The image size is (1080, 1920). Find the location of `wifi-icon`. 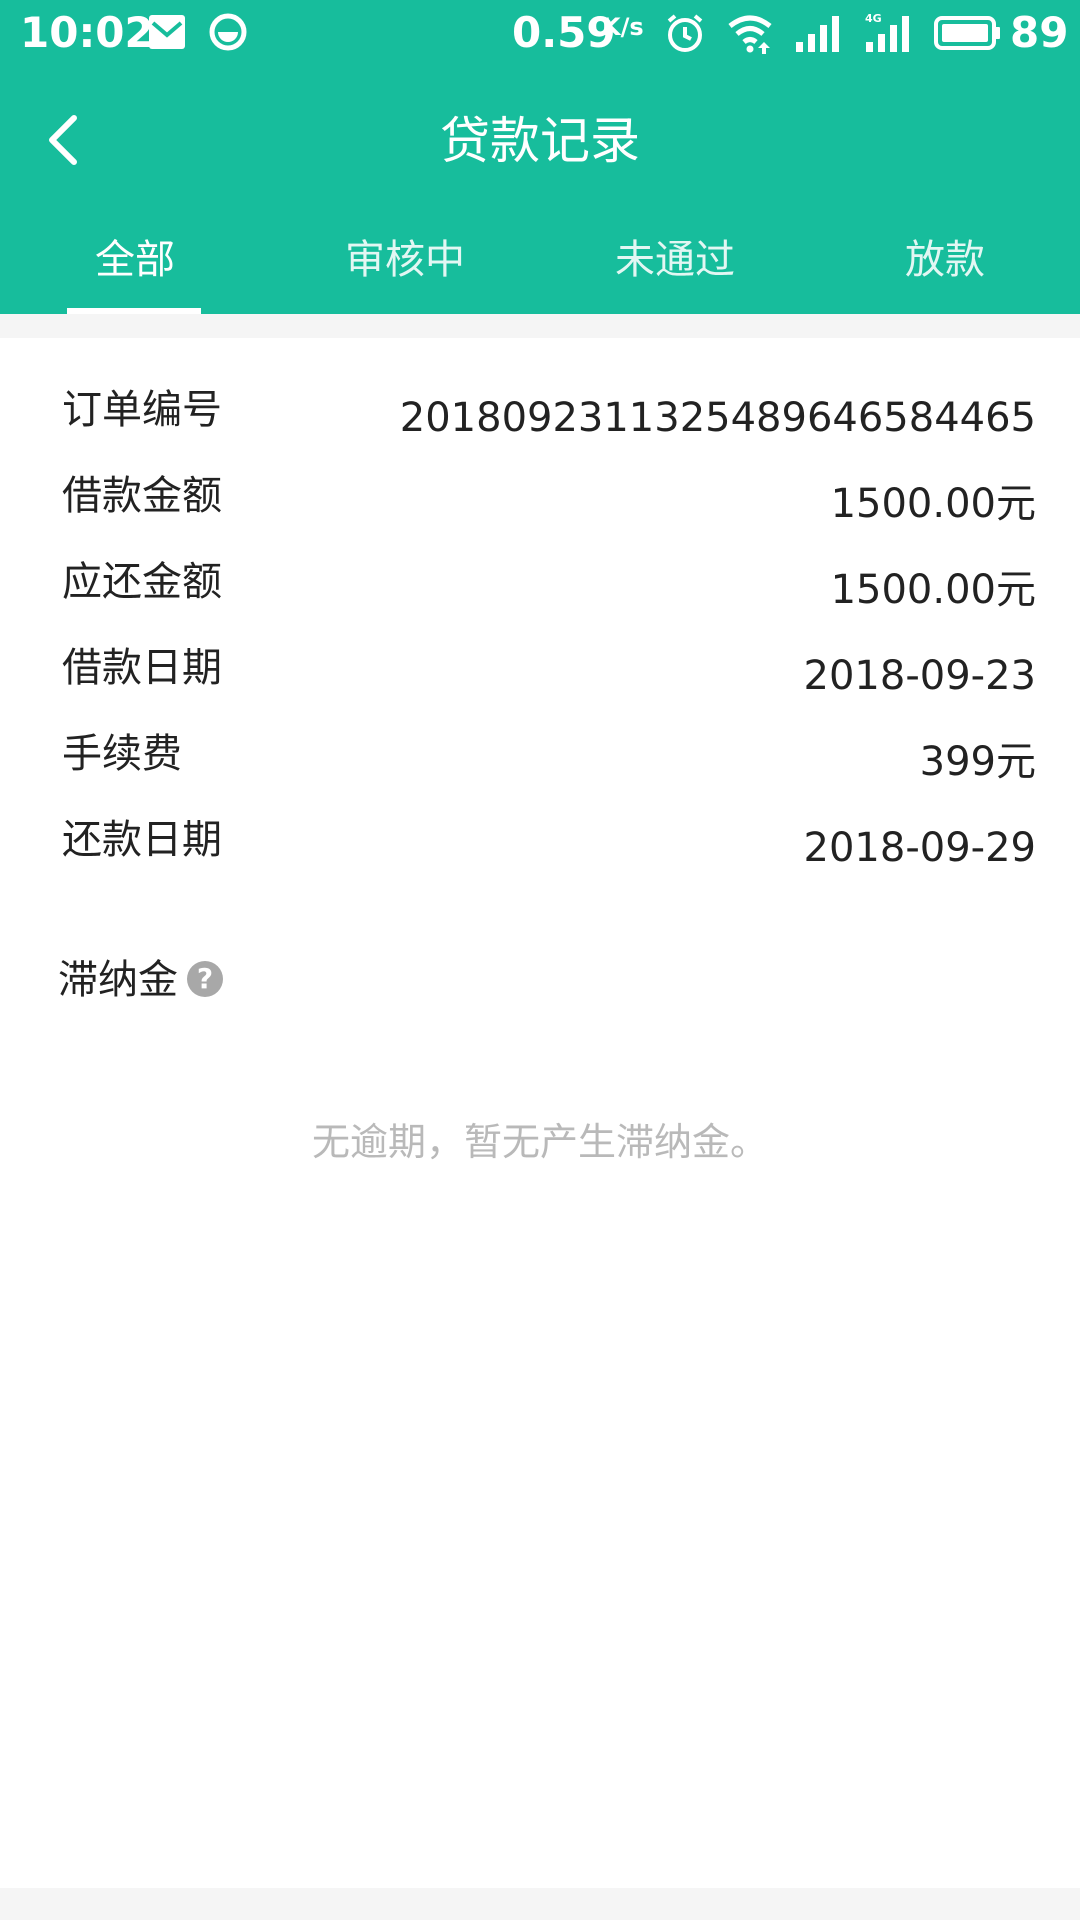

wifi-icon is located at coordinates (750, 34).